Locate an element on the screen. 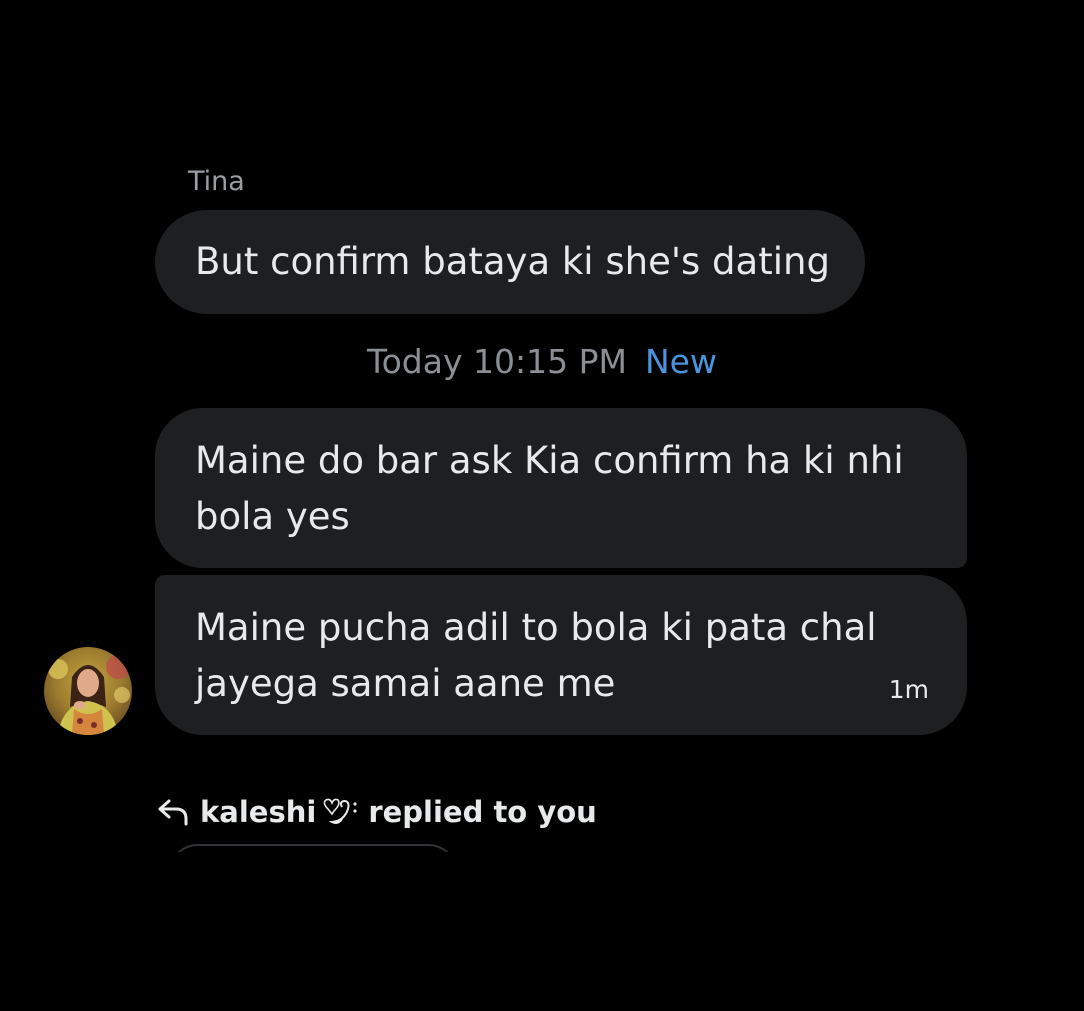 The width and height of the screenshot is (1084, 1011). reply-username: kaleshi is located at coordinates (258, 812).